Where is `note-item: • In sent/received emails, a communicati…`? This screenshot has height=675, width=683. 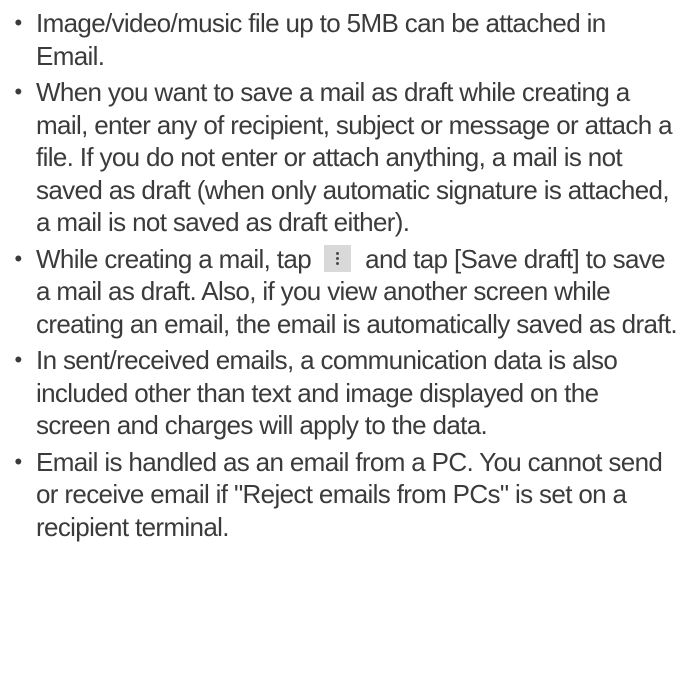 note-item: • In sent/received emails, a communicati… is located at coordinates (341, 393).